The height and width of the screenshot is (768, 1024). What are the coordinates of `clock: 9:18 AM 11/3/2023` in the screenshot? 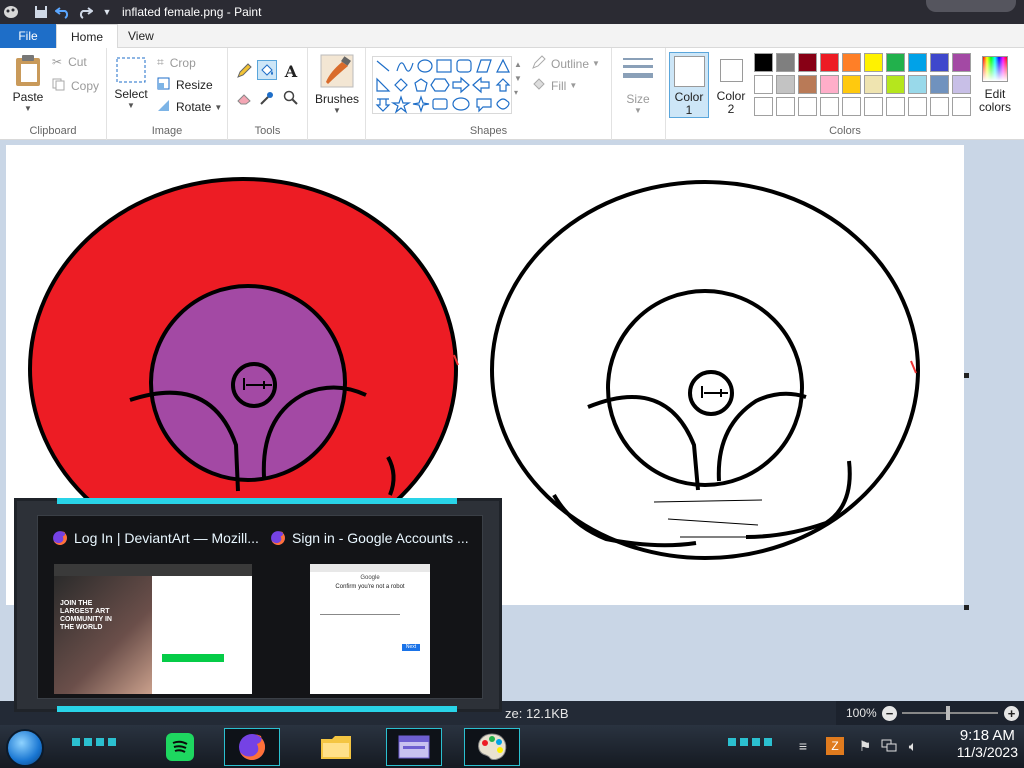 It's located at (987, 743).